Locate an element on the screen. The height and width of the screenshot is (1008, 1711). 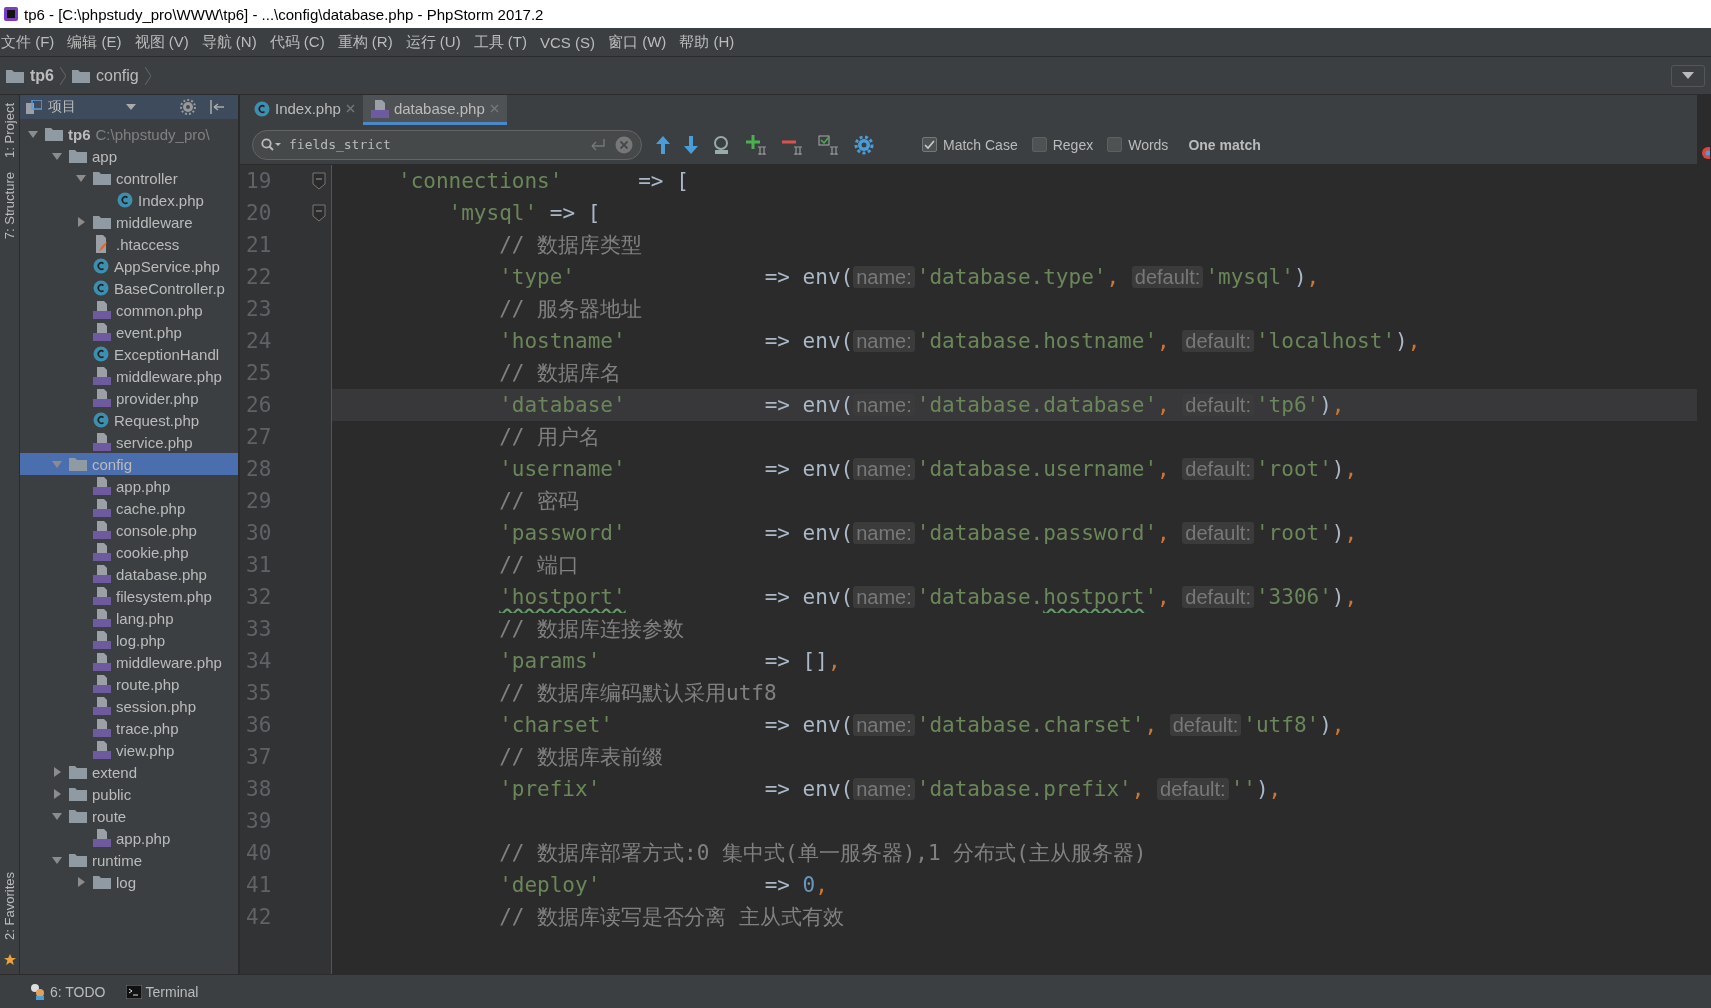
menu-item: 导航 (N) is located at coordinates (232, 42).